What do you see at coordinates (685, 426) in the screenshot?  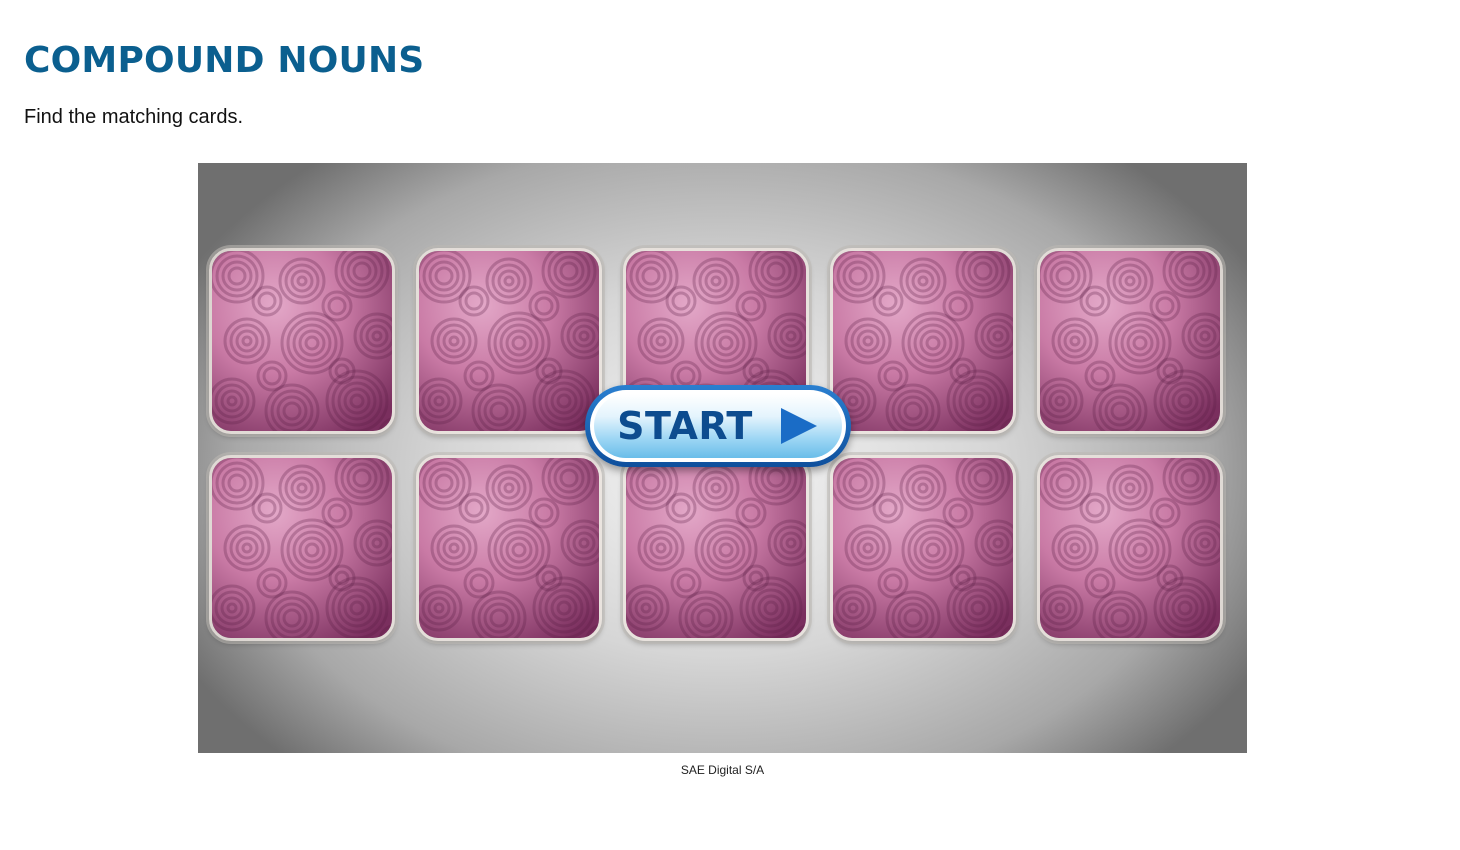 I see `start-label: START` at bounding box center [685, 426].